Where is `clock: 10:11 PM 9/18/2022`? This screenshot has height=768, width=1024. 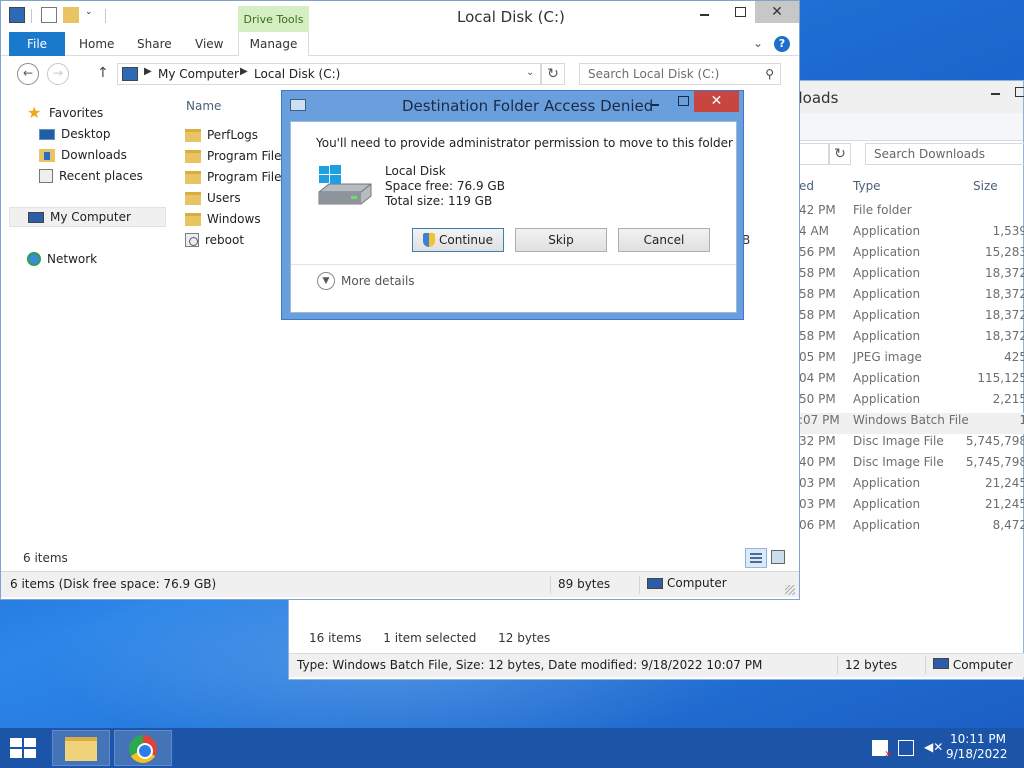
clock: 10:11 PM 9/18/2022 is located at coordinates (977, 747).